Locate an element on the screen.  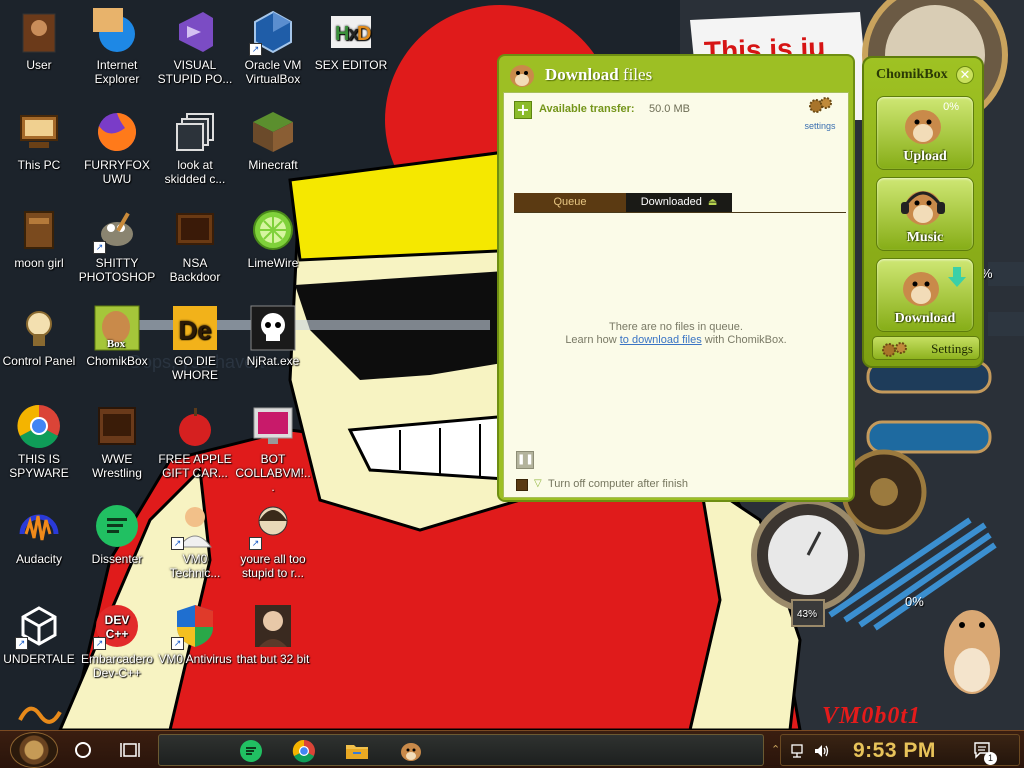
visual-studio-icon is located at coordinates (195, 32).